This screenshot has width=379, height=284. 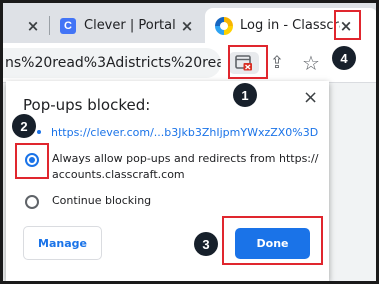 I want to click on continue-blocking-label: Continue blocking, so click(x=101, y=201).